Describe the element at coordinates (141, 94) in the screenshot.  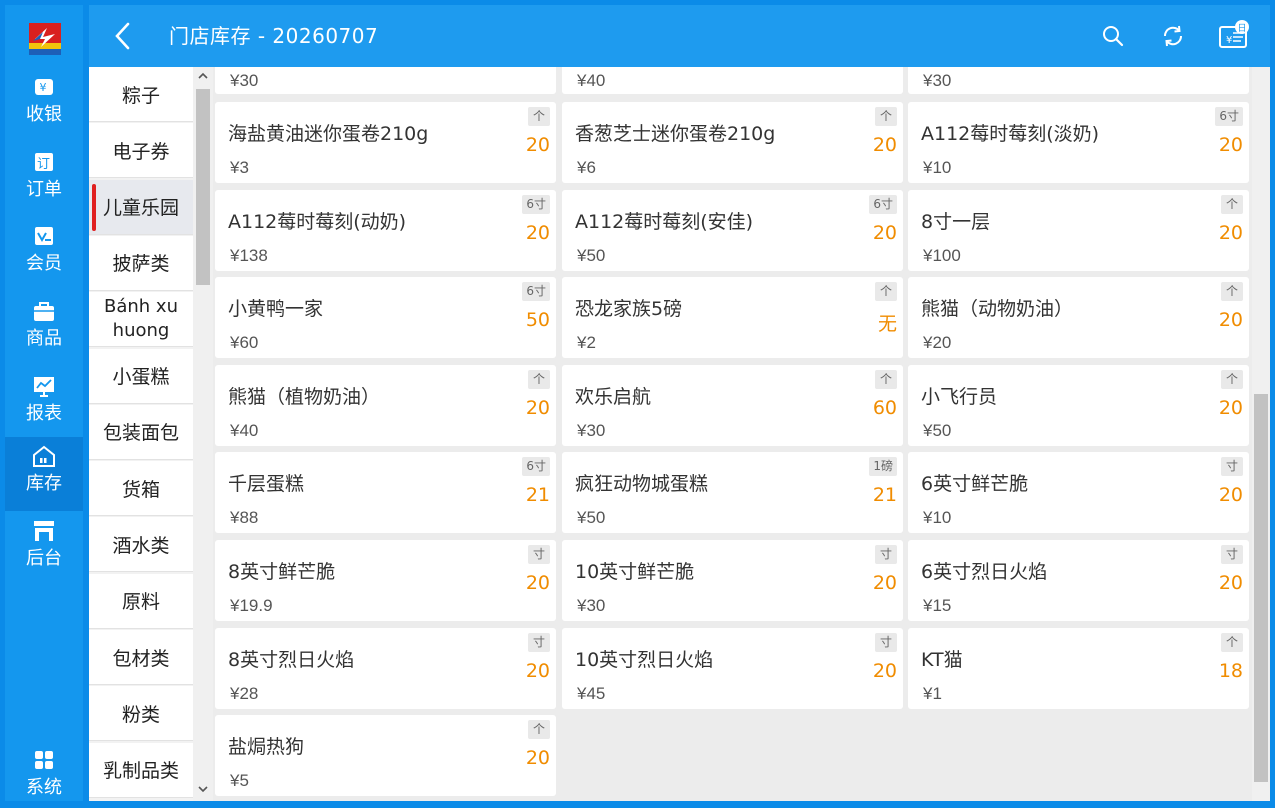
I see `category-item: 粽子` at that location.